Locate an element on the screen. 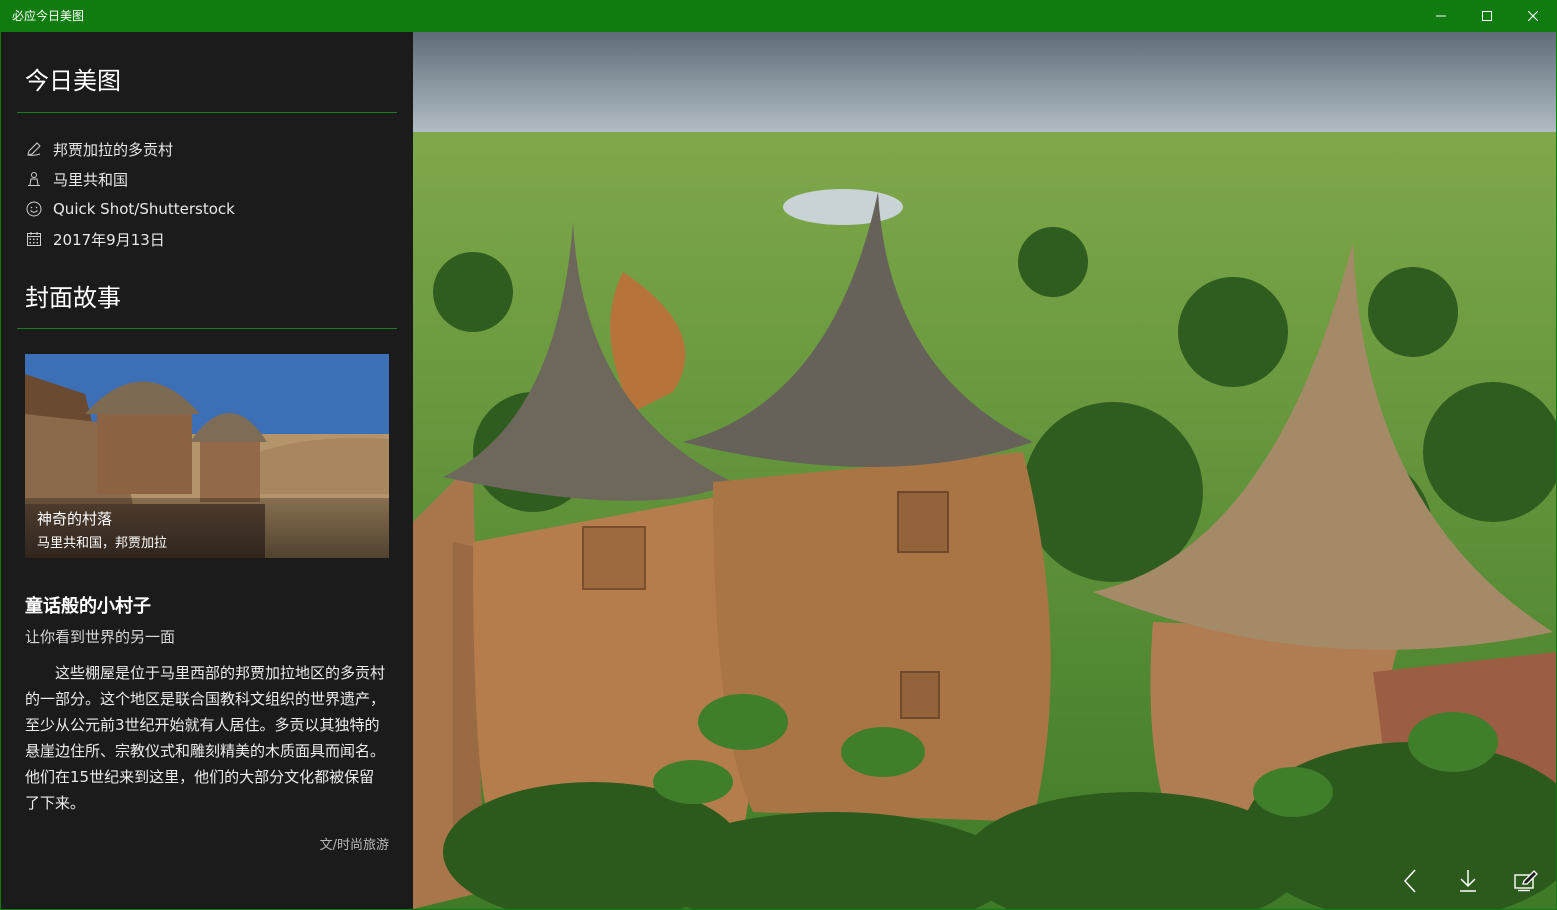 The image size is (1557, 910). smiley-icon is located at coordinates (34, 209).